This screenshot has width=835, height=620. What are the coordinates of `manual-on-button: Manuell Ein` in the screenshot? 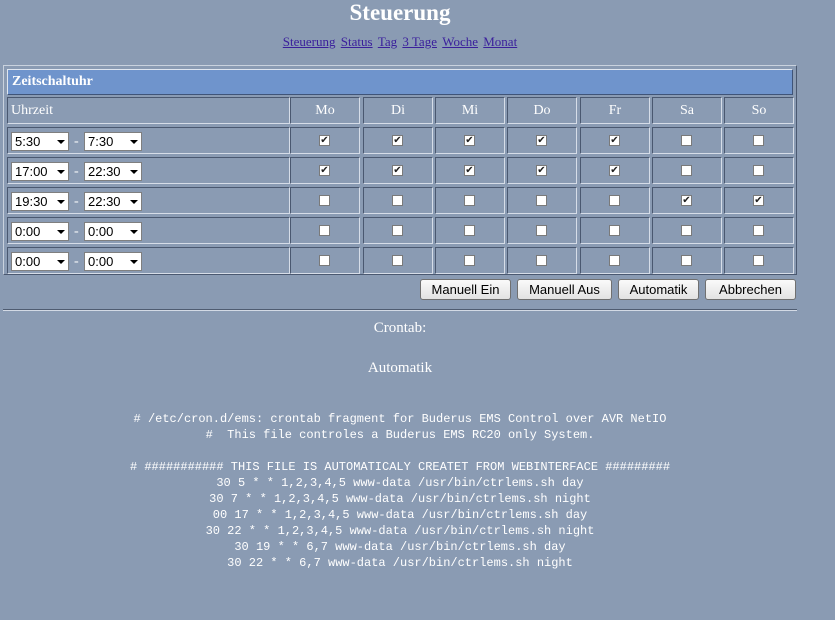 It's located at (465, 289).